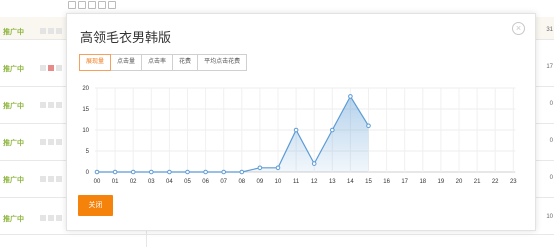  What do you see at coordinates (332, 182) in the screenshot?
I see `x-tick-label: 13` at bounding box center [332, 182].